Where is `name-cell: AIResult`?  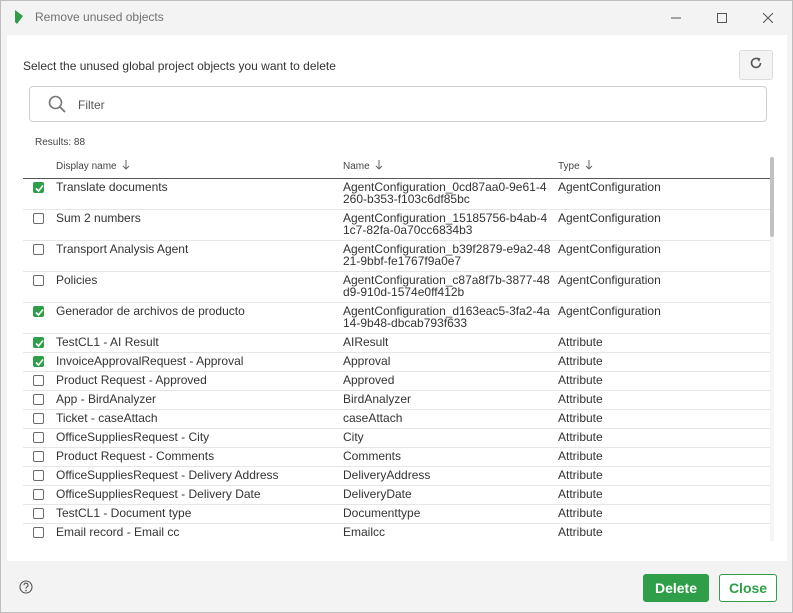 name-cell: AIResult is located at coordinates (366, 342).